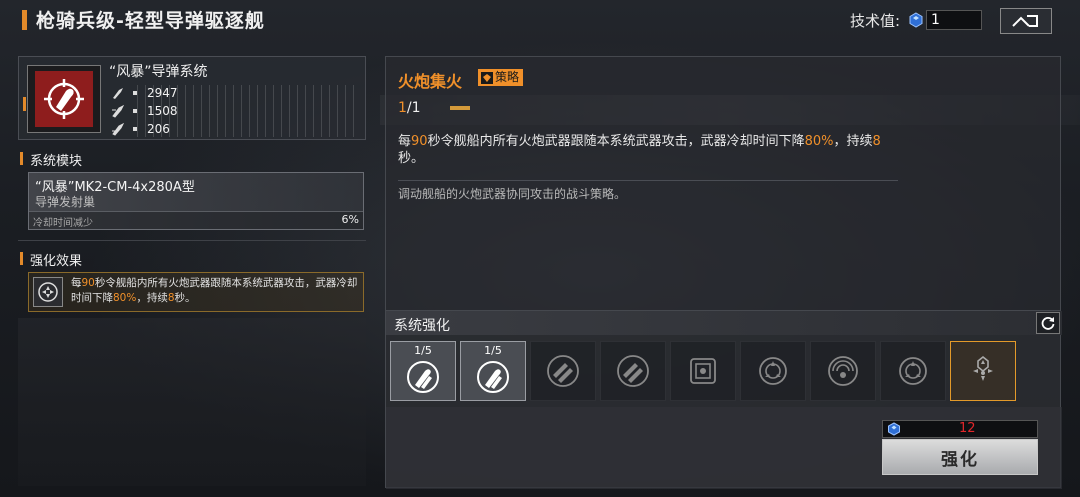  What do you see at coordinates (960, 457) in the screenshot?
I see `enhance-button: 强化` at bounding box center [960, 457].